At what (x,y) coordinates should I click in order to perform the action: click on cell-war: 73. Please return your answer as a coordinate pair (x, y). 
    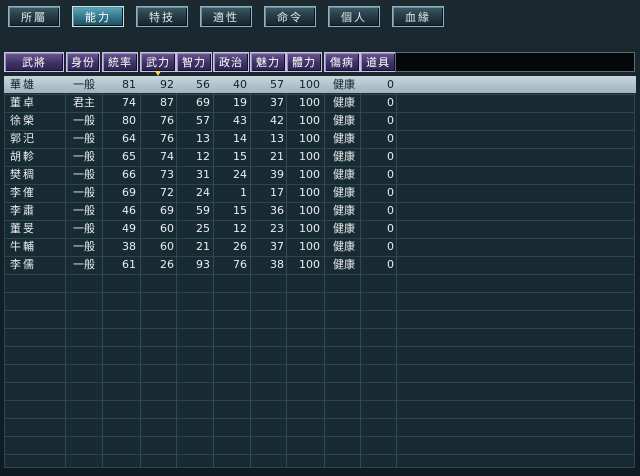
    Looking at the image, I should click on (167, 174).